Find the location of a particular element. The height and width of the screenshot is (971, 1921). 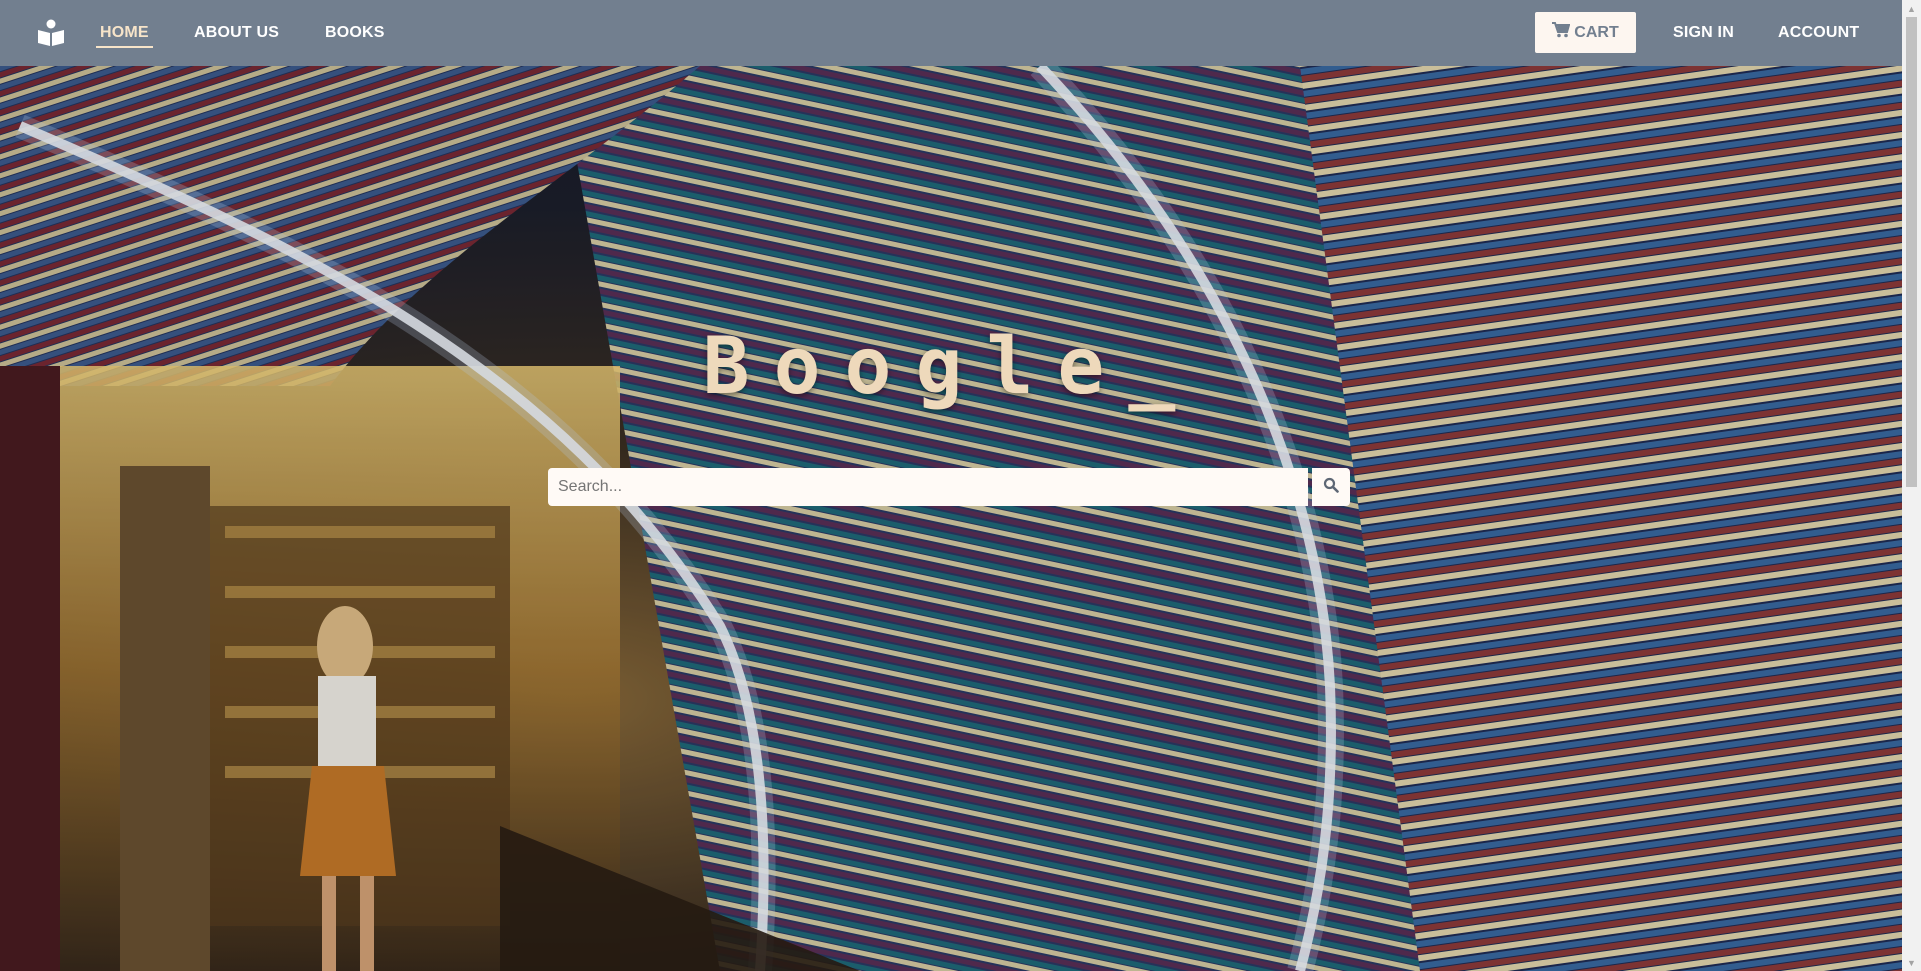

search-button is located at coordinates (1331, 487).